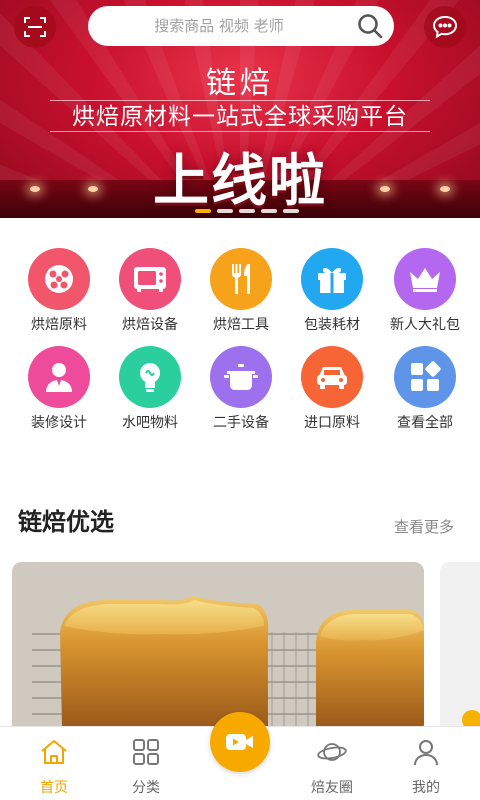 Image resolution: width=480 pixels, height=800 pixels. Describe the element at coordinates (146, 788) in the screenshot. I see `tab-category-label: 分类` at that location.